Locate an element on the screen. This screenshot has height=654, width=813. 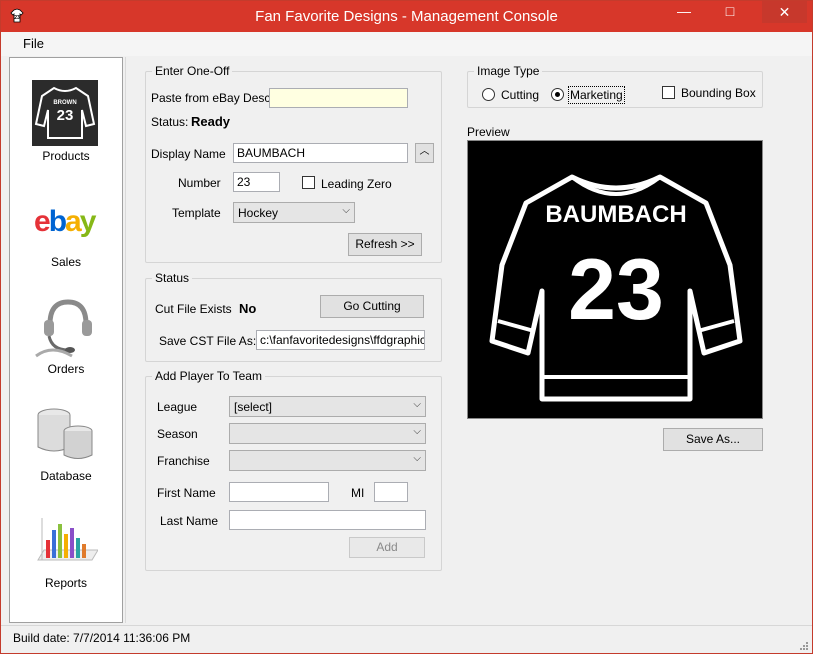
franchise-label: Franchise is located at coordinates (183, 461).